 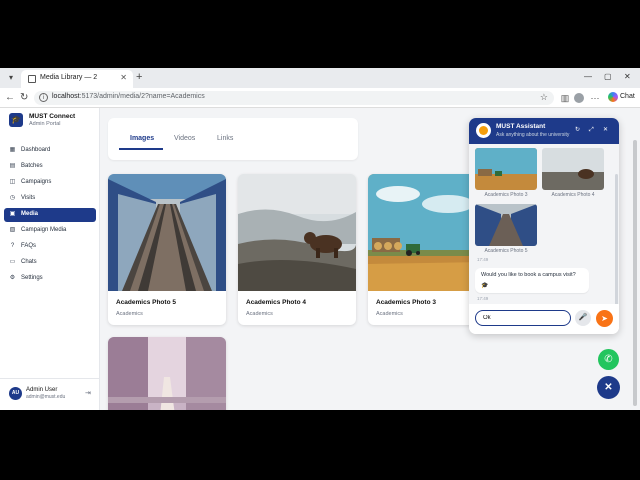 I want to click on page-scrollbar, so click(x=635, y=273).